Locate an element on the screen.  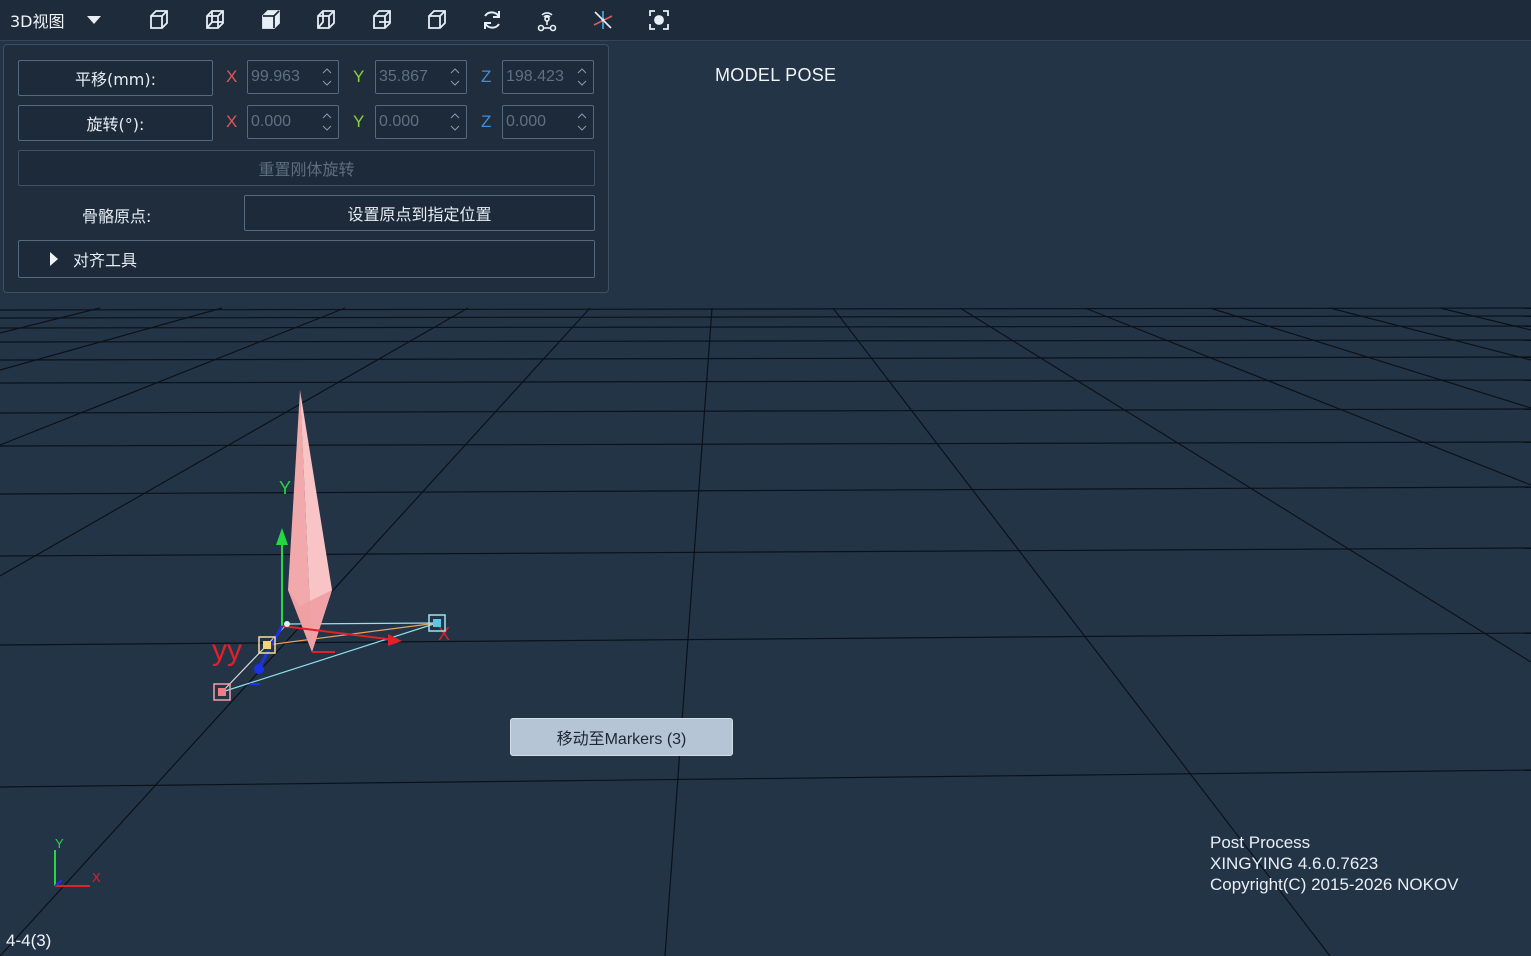
translate-y-input: 35.867 is located at coordinates (421, 77).